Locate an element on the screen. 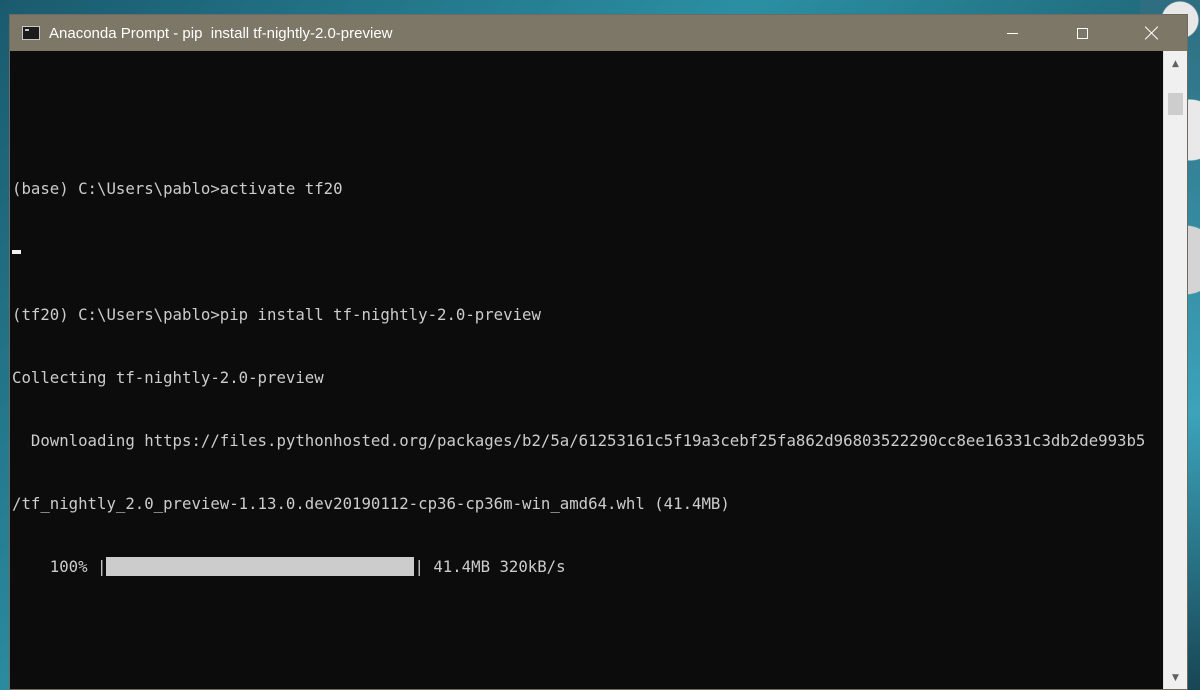  close-button is located at coordinates (1152, 33).